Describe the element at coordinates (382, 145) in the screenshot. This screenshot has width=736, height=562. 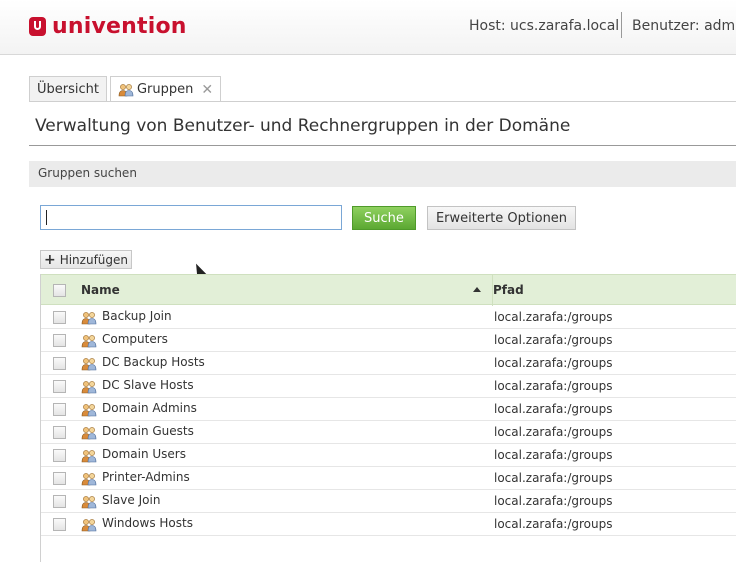
I see `title-divider` at that location.